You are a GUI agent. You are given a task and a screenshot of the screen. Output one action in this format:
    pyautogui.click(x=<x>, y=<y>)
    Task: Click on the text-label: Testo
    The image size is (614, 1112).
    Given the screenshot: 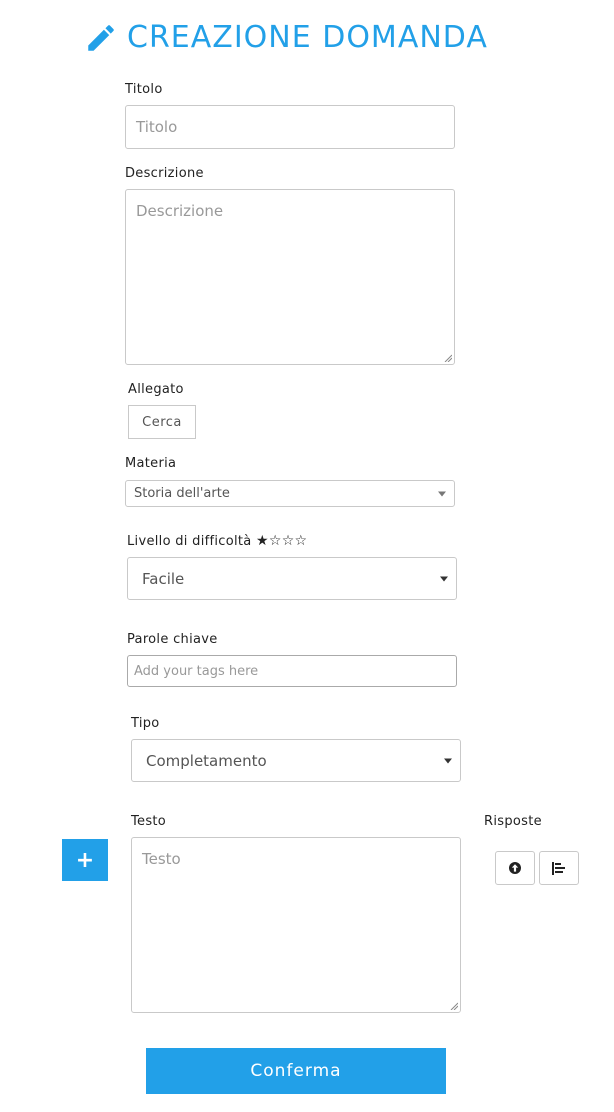 What is the action you would take?
    pyautogui.click(x=149, y=821)
    